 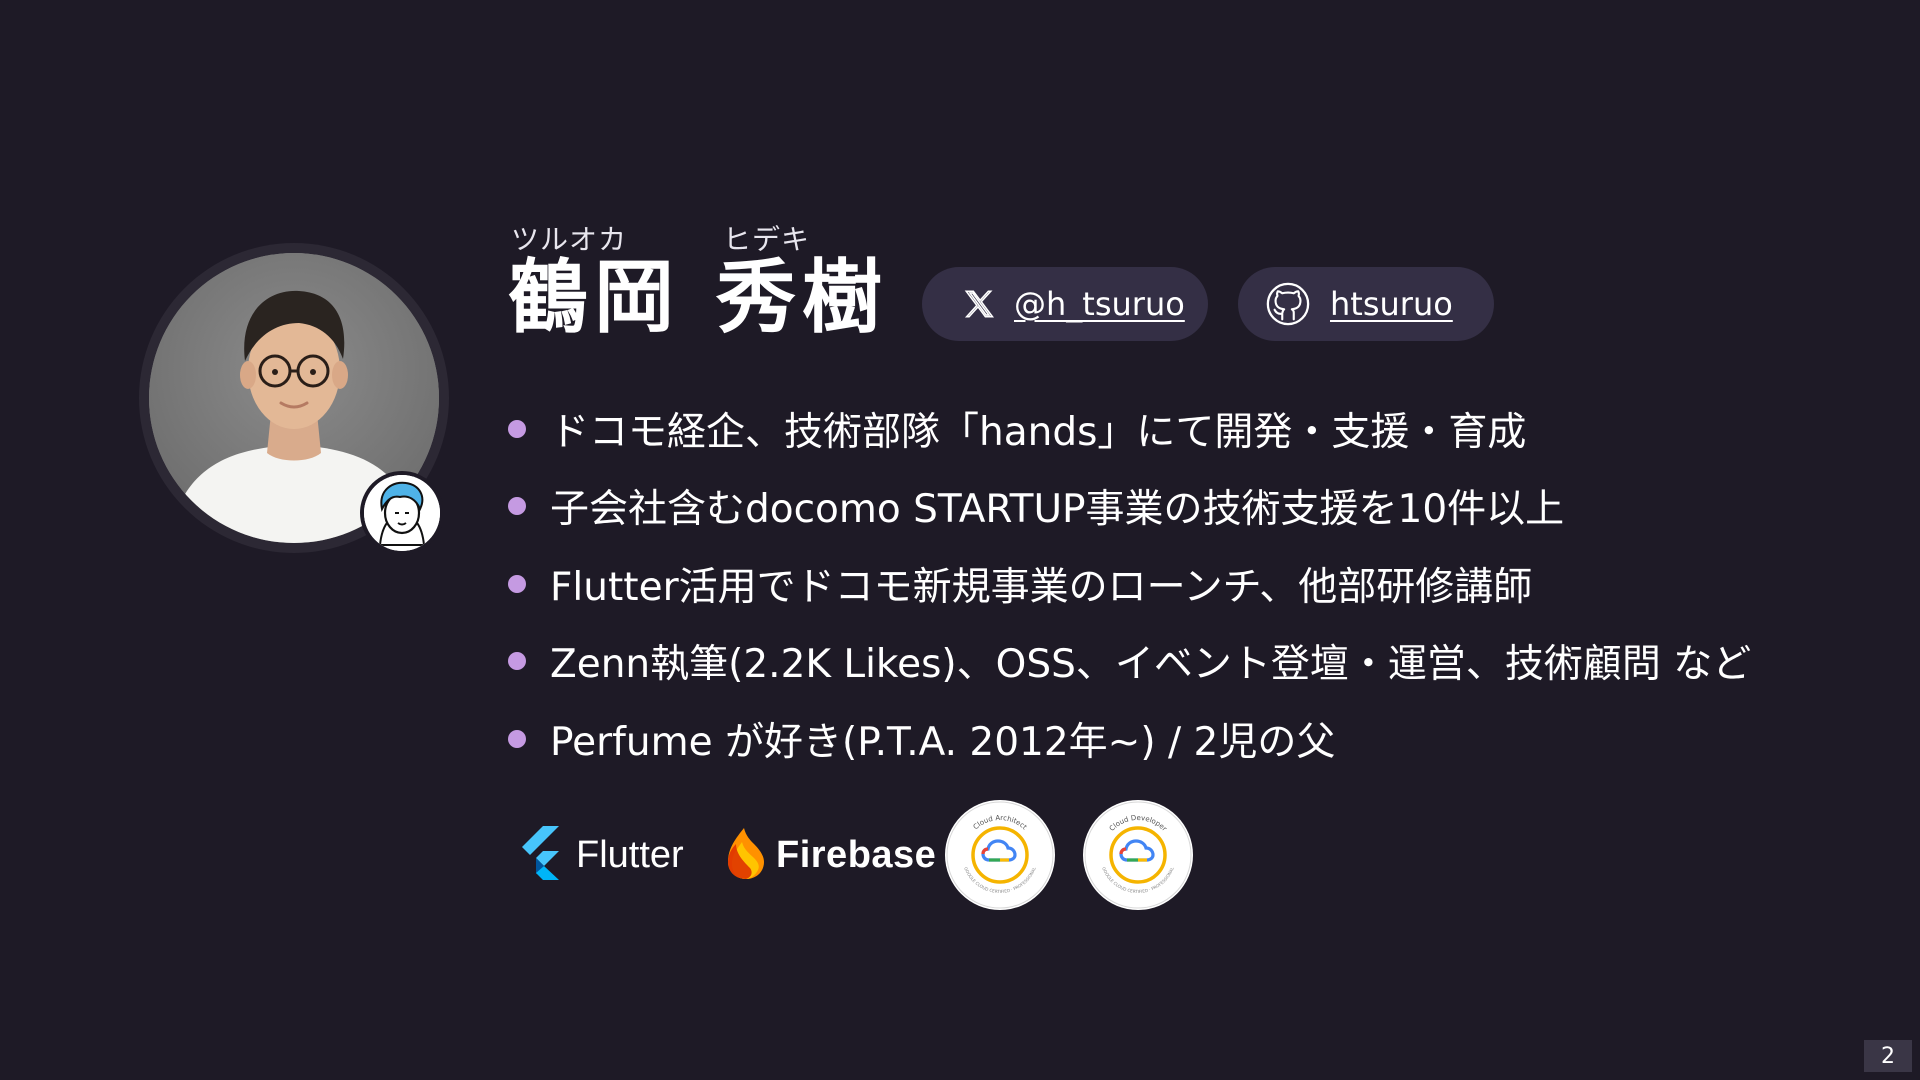 What do you see at coordinates (630, 854) in the screenshot?
I see `flutter-label: Flutter` at bounding box center [630, 854].